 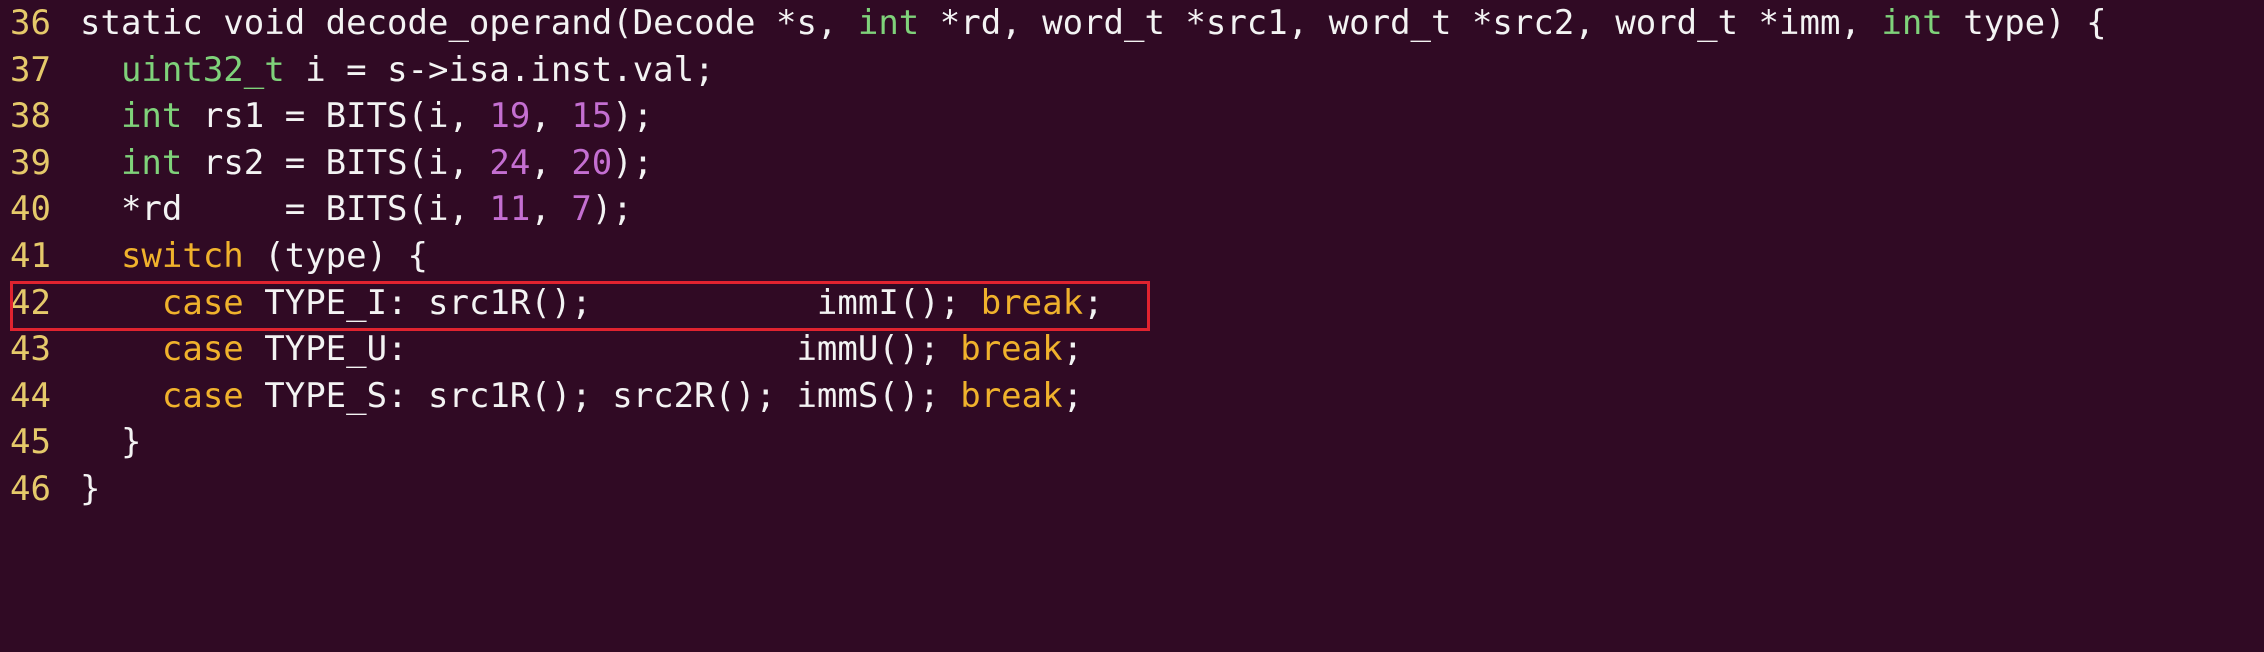 I want to click on type-token: uint32_t, so click(x=202, y=69).